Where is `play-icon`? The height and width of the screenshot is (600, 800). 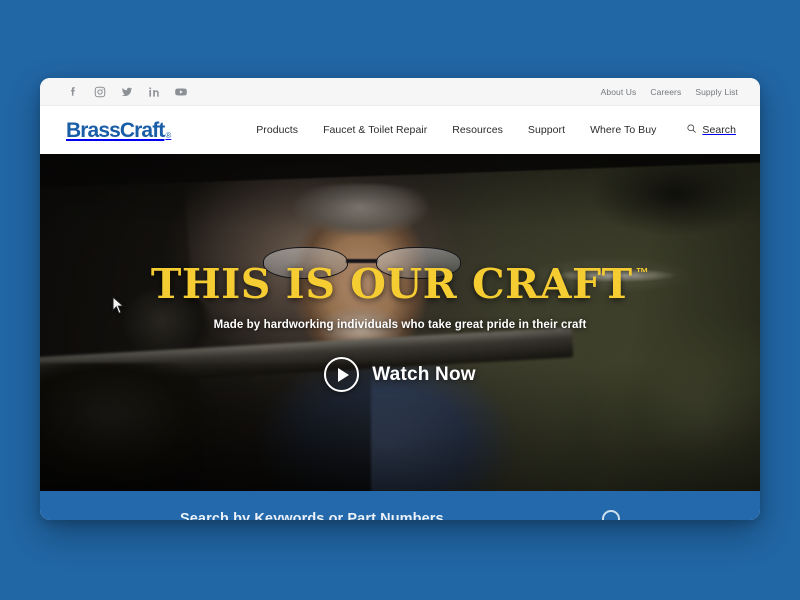
play-icon is located at coordinates (342, 374).